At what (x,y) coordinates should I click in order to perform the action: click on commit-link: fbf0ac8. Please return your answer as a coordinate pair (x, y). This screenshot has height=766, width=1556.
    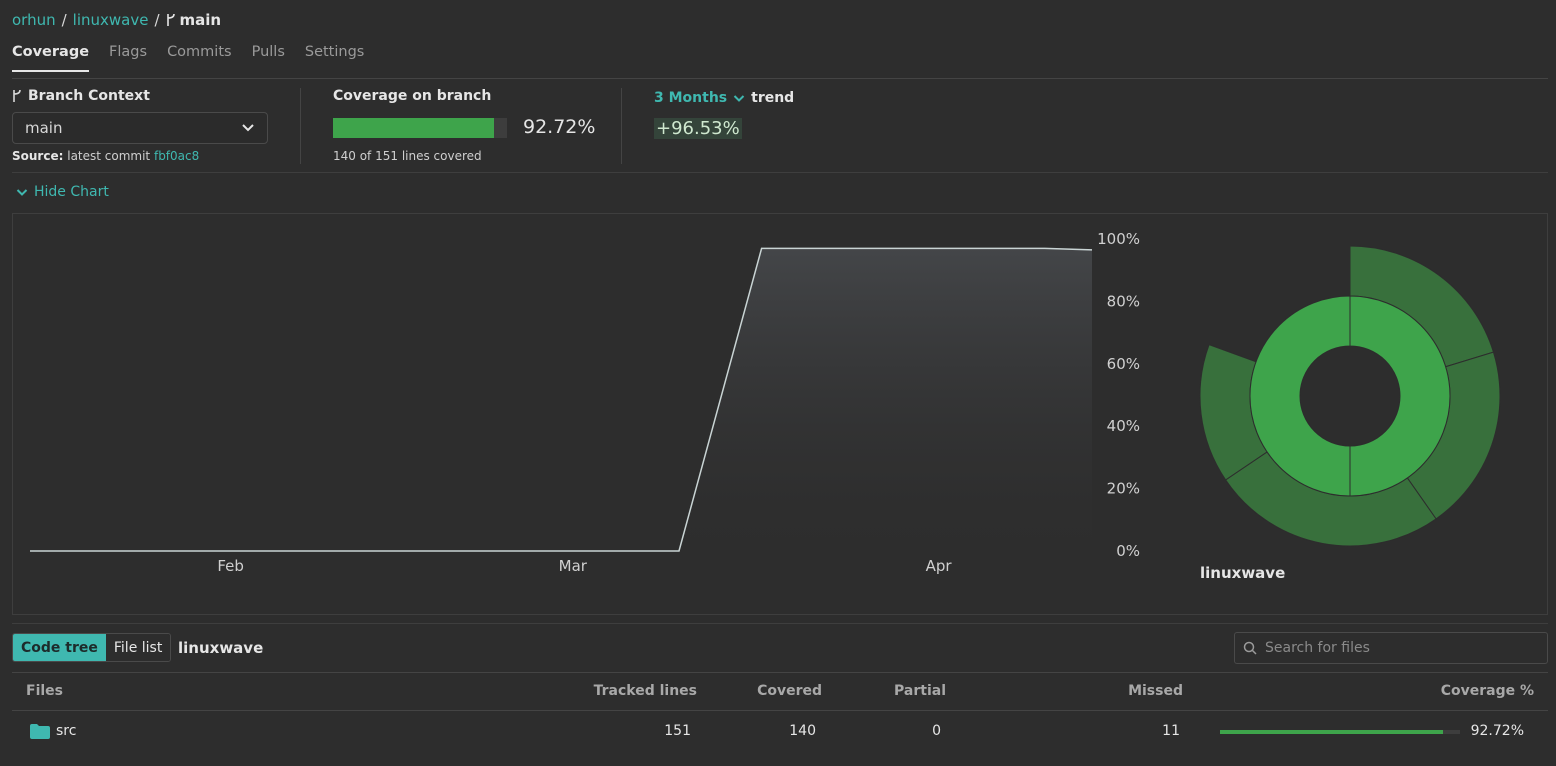
    Looking at the image, I should click on (176, 156).